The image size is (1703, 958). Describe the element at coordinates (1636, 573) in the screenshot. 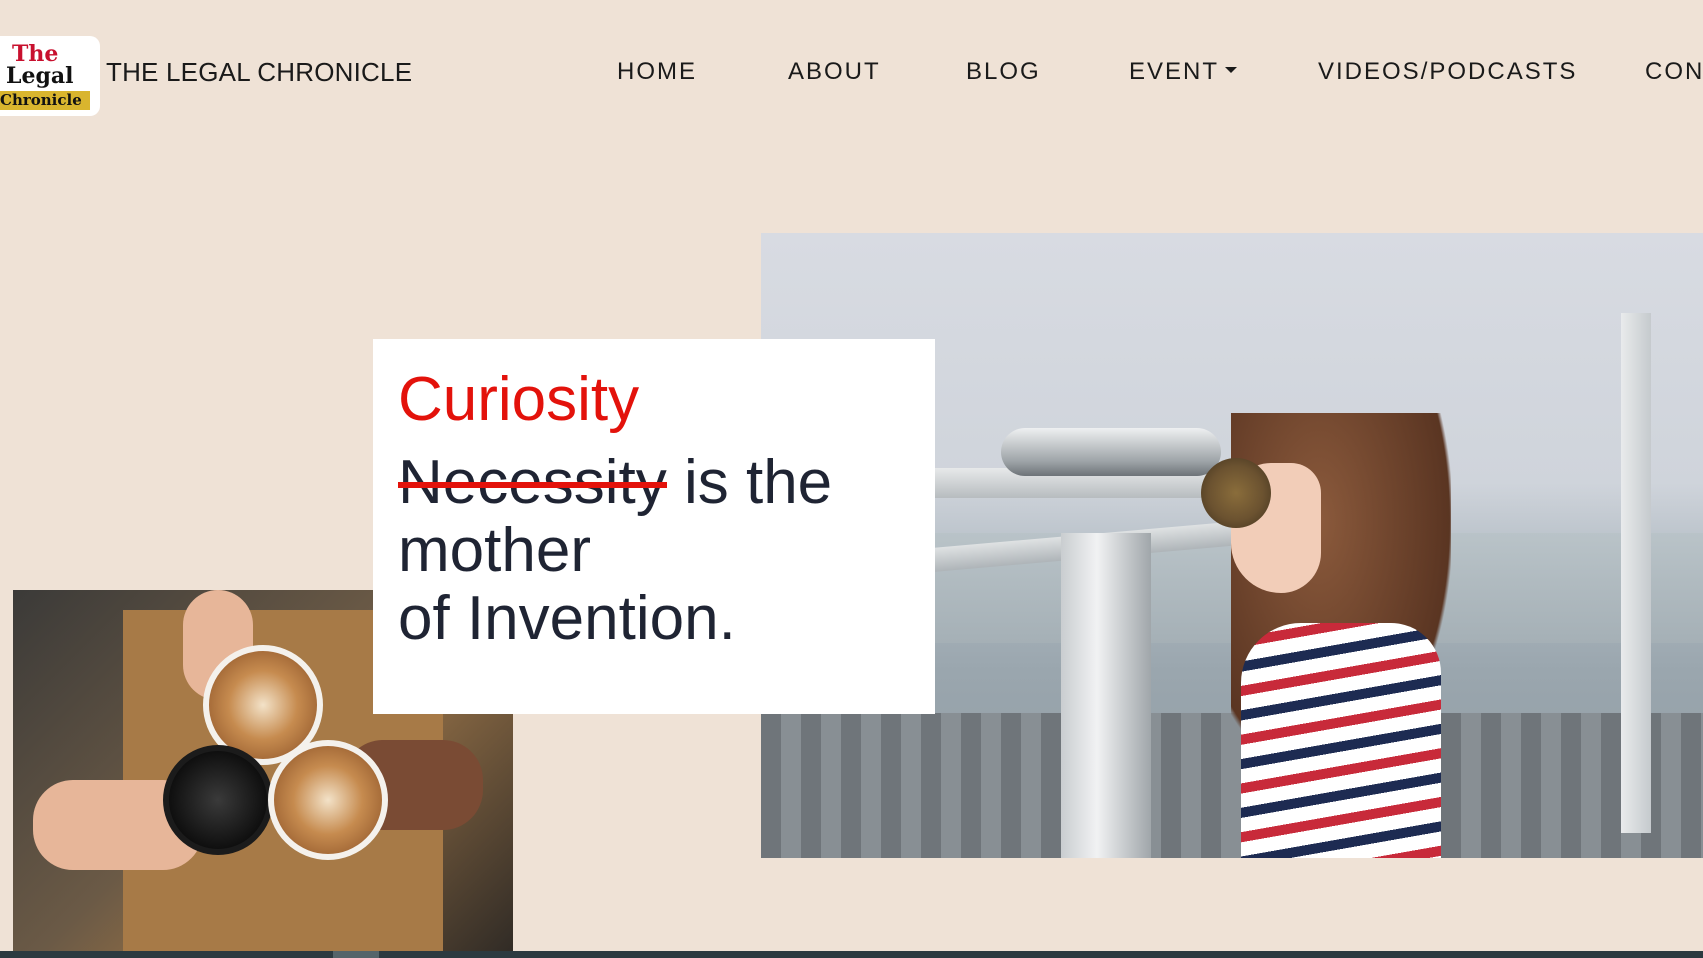

I see `image-post` at that location.